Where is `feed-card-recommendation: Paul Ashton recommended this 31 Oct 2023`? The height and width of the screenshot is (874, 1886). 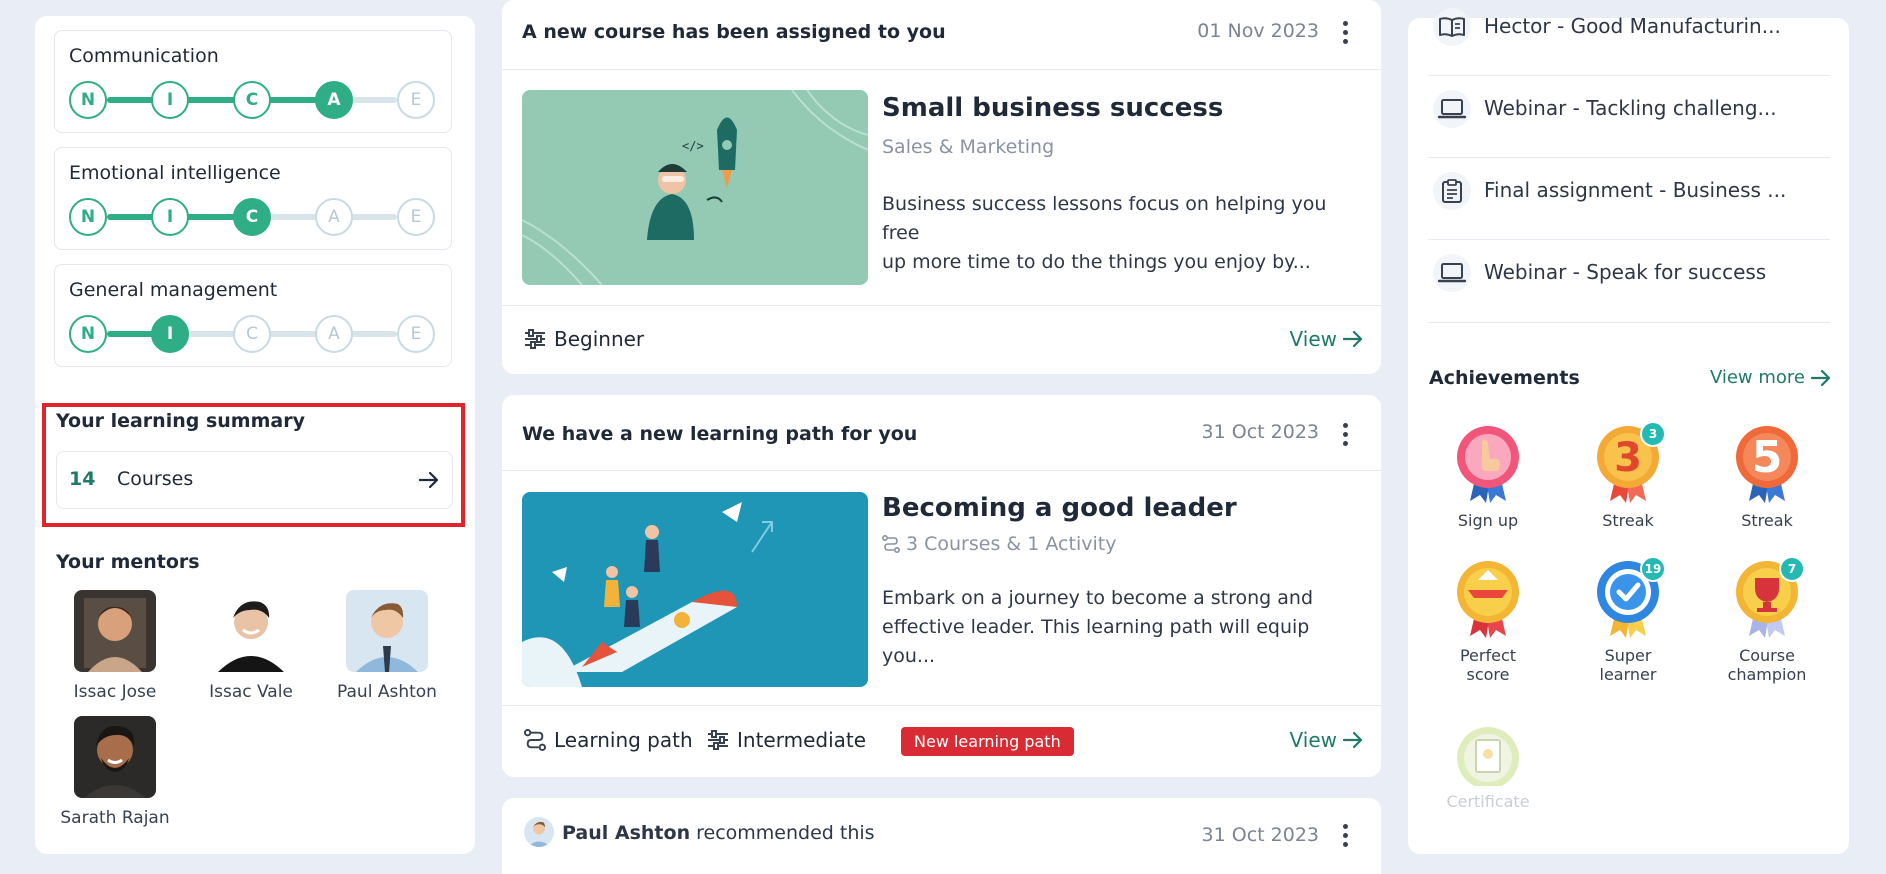
feed-card-recommendation: Paul Ashton recommended this 31 Oct 2023 is located at coordinates (941, 836).